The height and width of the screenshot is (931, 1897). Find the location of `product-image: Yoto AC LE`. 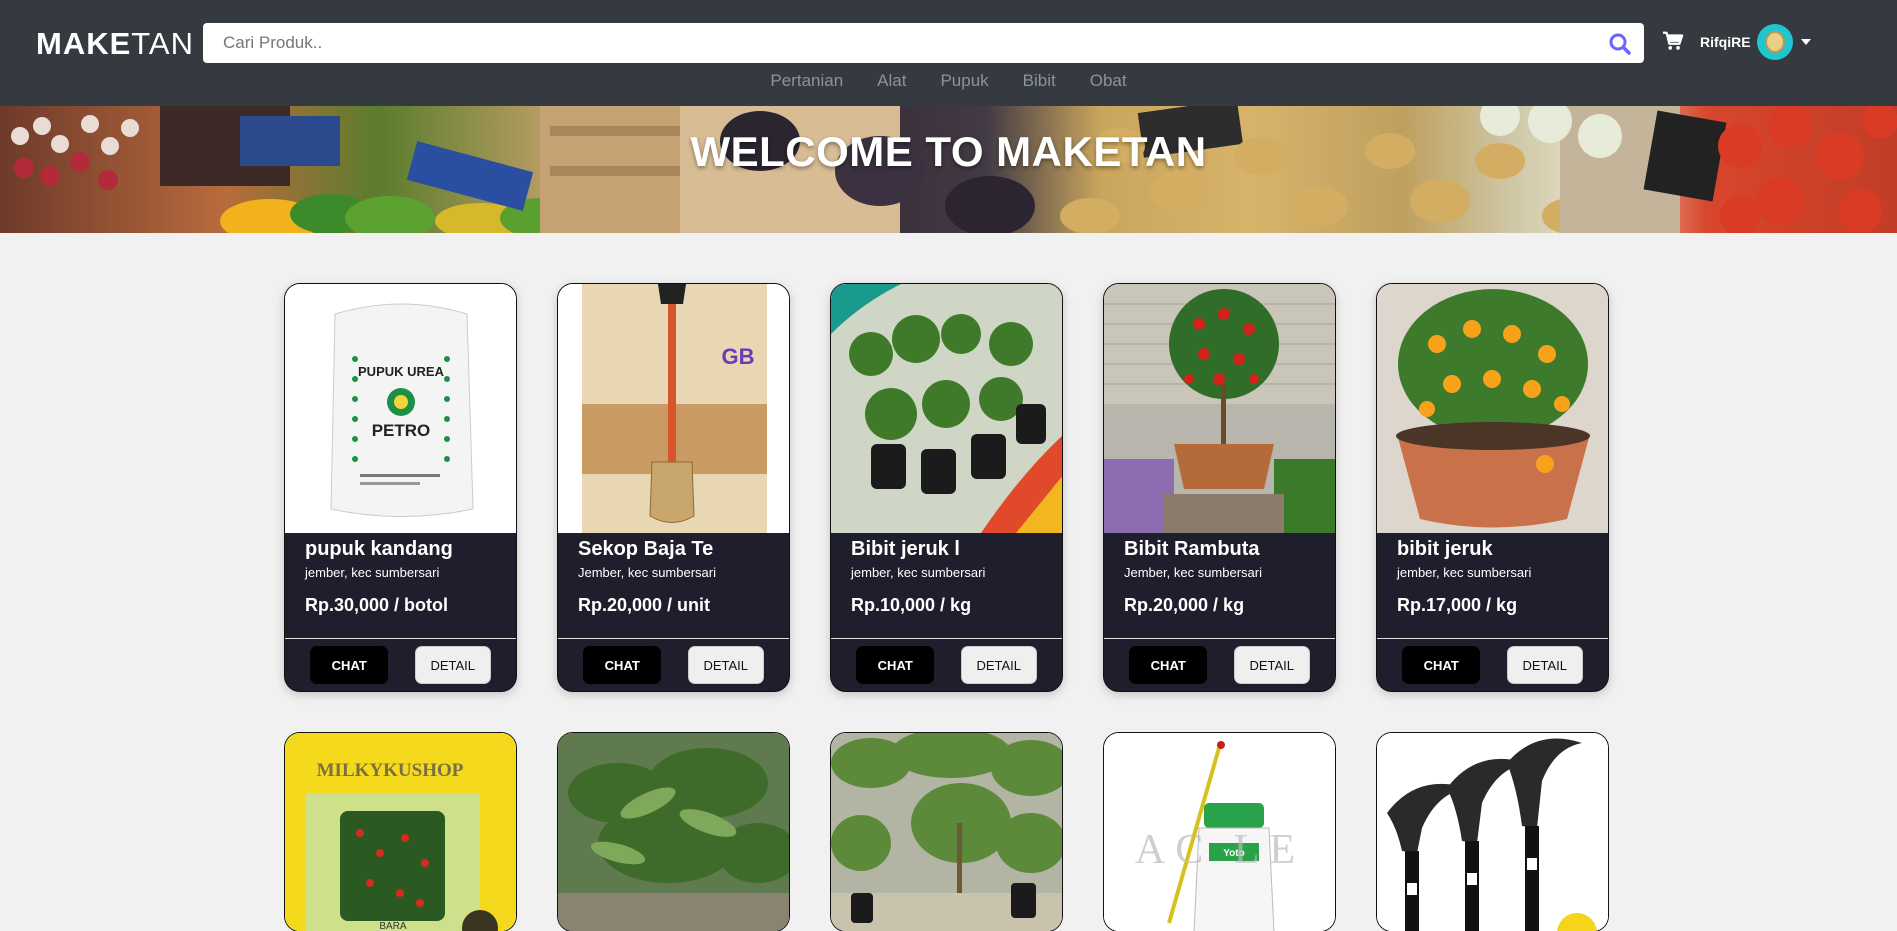

product-image: Yoto AC LE is located at coordinates (1219, 832).